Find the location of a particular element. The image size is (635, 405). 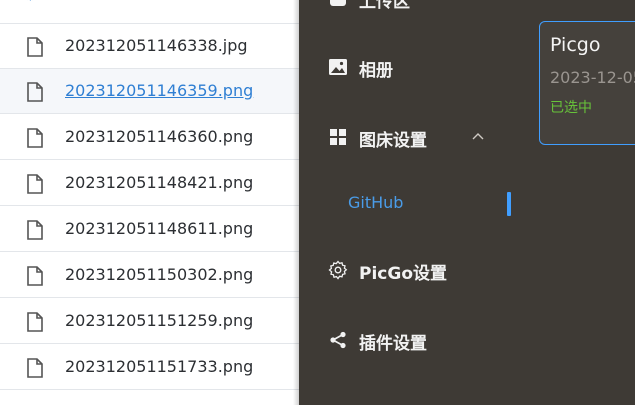

sidebar-item-plugin-settings: 插件设置 is located at coordinates (419, 340).